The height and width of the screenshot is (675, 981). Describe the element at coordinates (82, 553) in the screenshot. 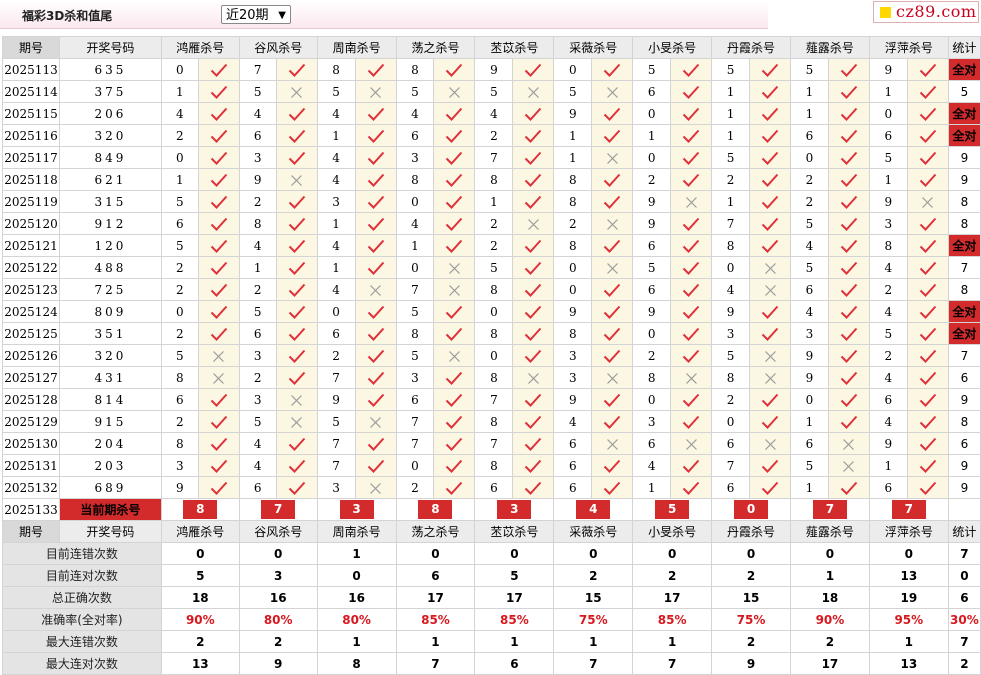

I see `summary-label: 目前连错次数` at that location.